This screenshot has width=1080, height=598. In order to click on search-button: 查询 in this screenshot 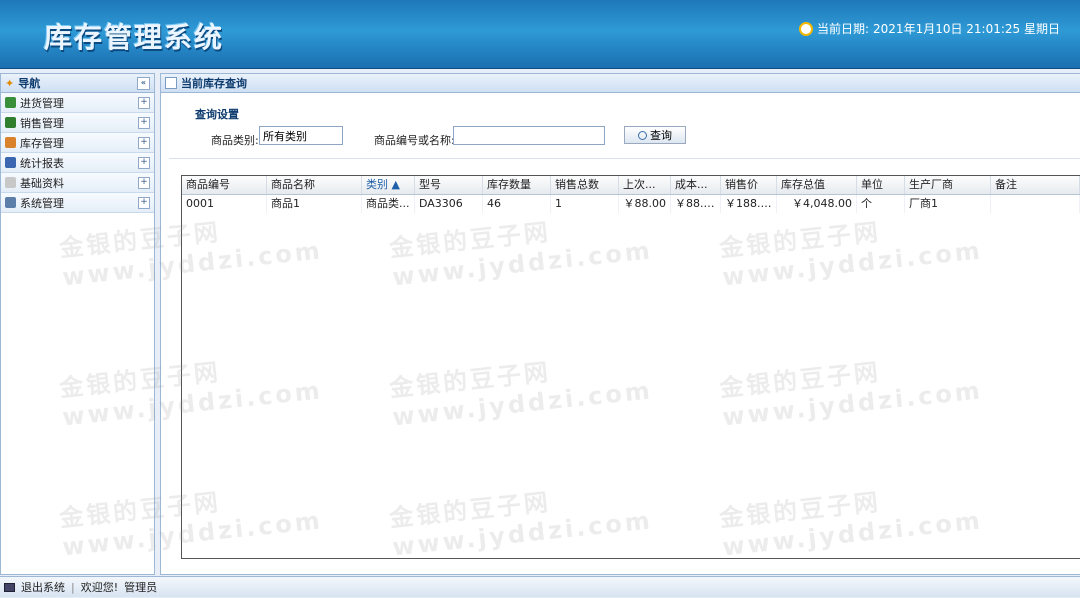, I will do `click(655, 135)`.